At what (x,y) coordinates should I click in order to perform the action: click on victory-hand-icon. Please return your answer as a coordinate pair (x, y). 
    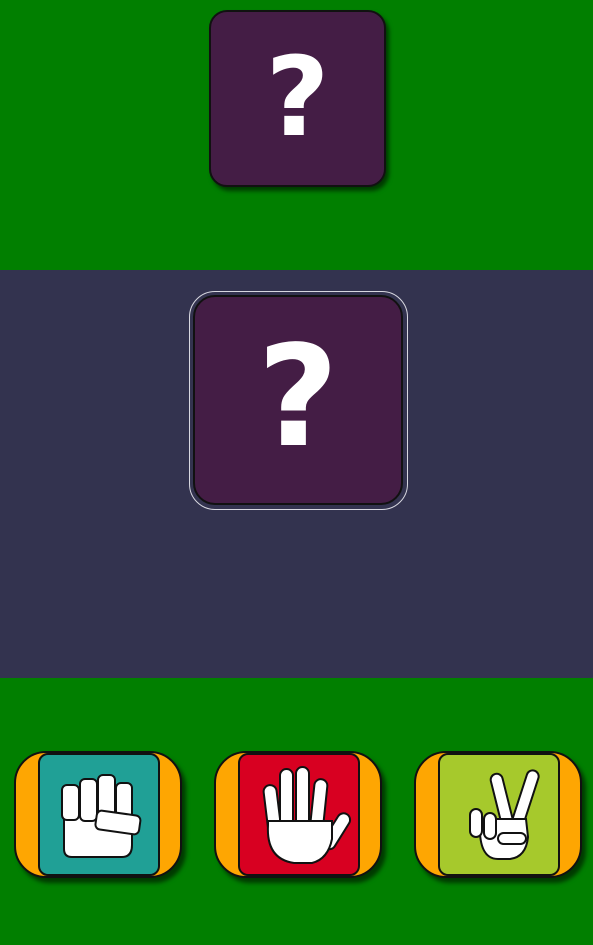
    Looking at the image, I should click on (504, 814).